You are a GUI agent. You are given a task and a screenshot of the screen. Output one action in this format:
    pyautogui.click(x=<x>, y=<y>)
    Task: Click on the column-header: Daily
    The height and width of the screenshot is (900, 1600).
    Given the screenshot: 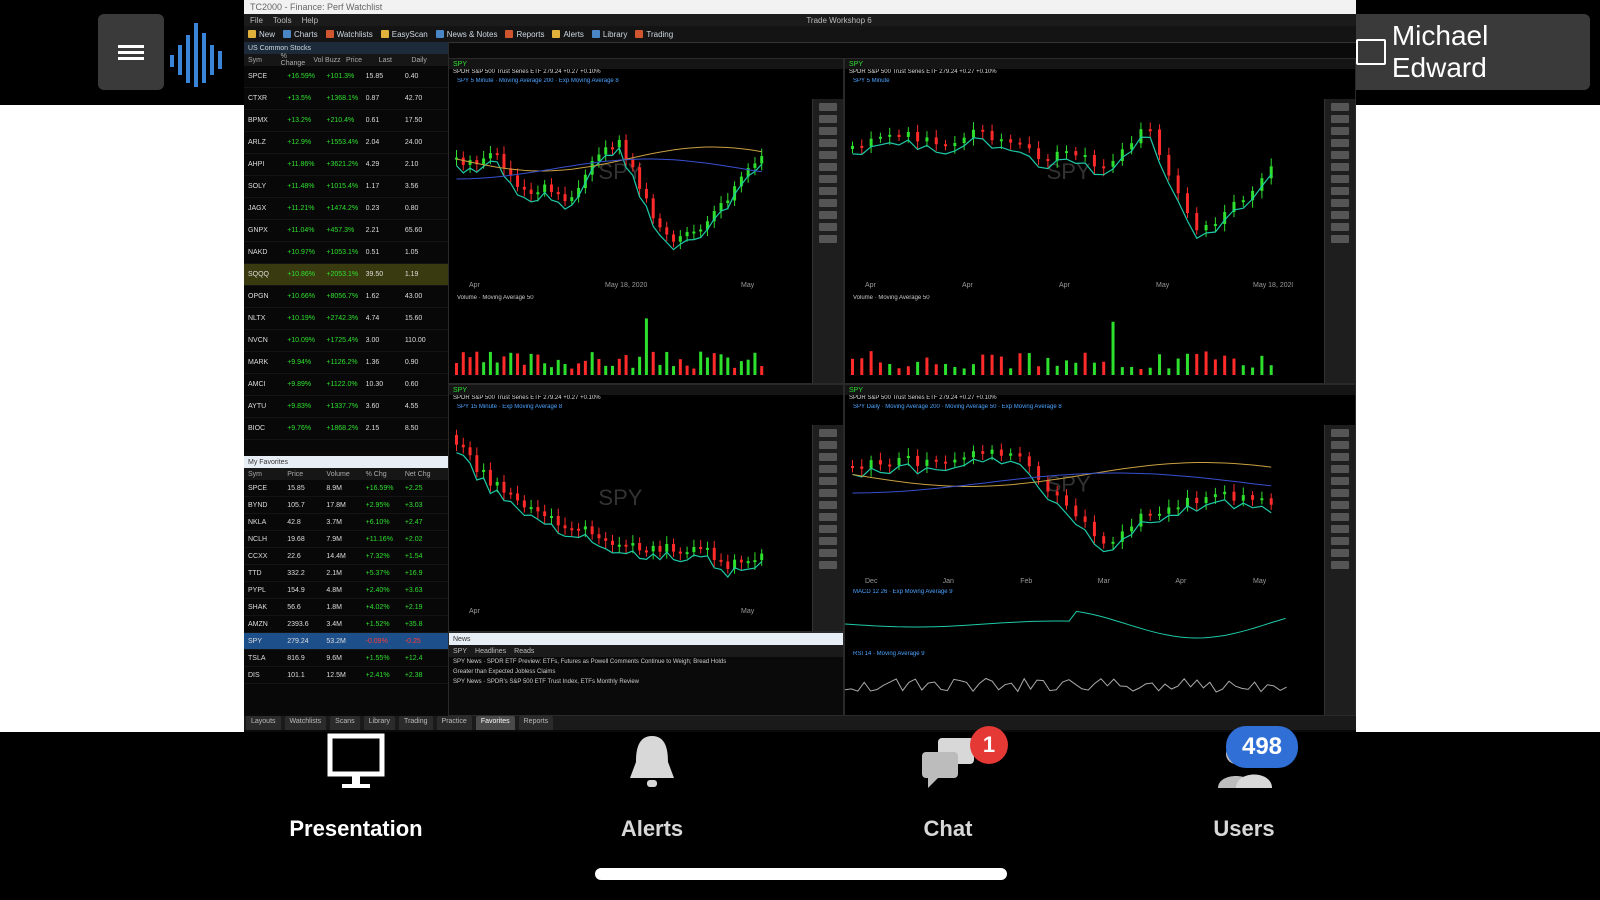 What is the action you would take?
    pyautogui.click(x=427, y=60)
    